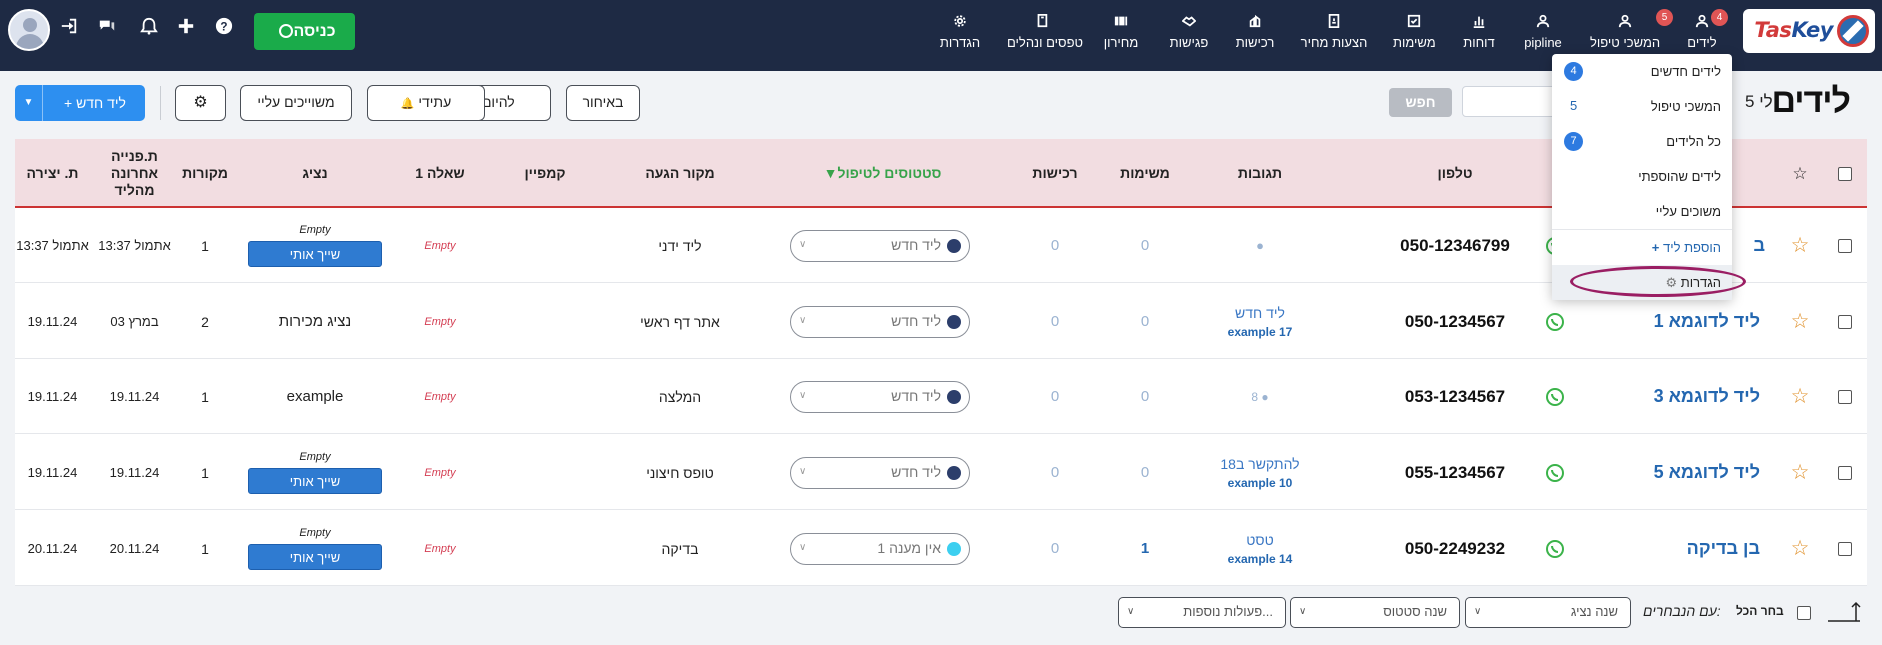 The image size is (1882, 645). What do you see at coordinates (1642, 247) in the screenshot?
I see `menu-add-lead: + הוספת ליד` at bounding box center [1642, 247].